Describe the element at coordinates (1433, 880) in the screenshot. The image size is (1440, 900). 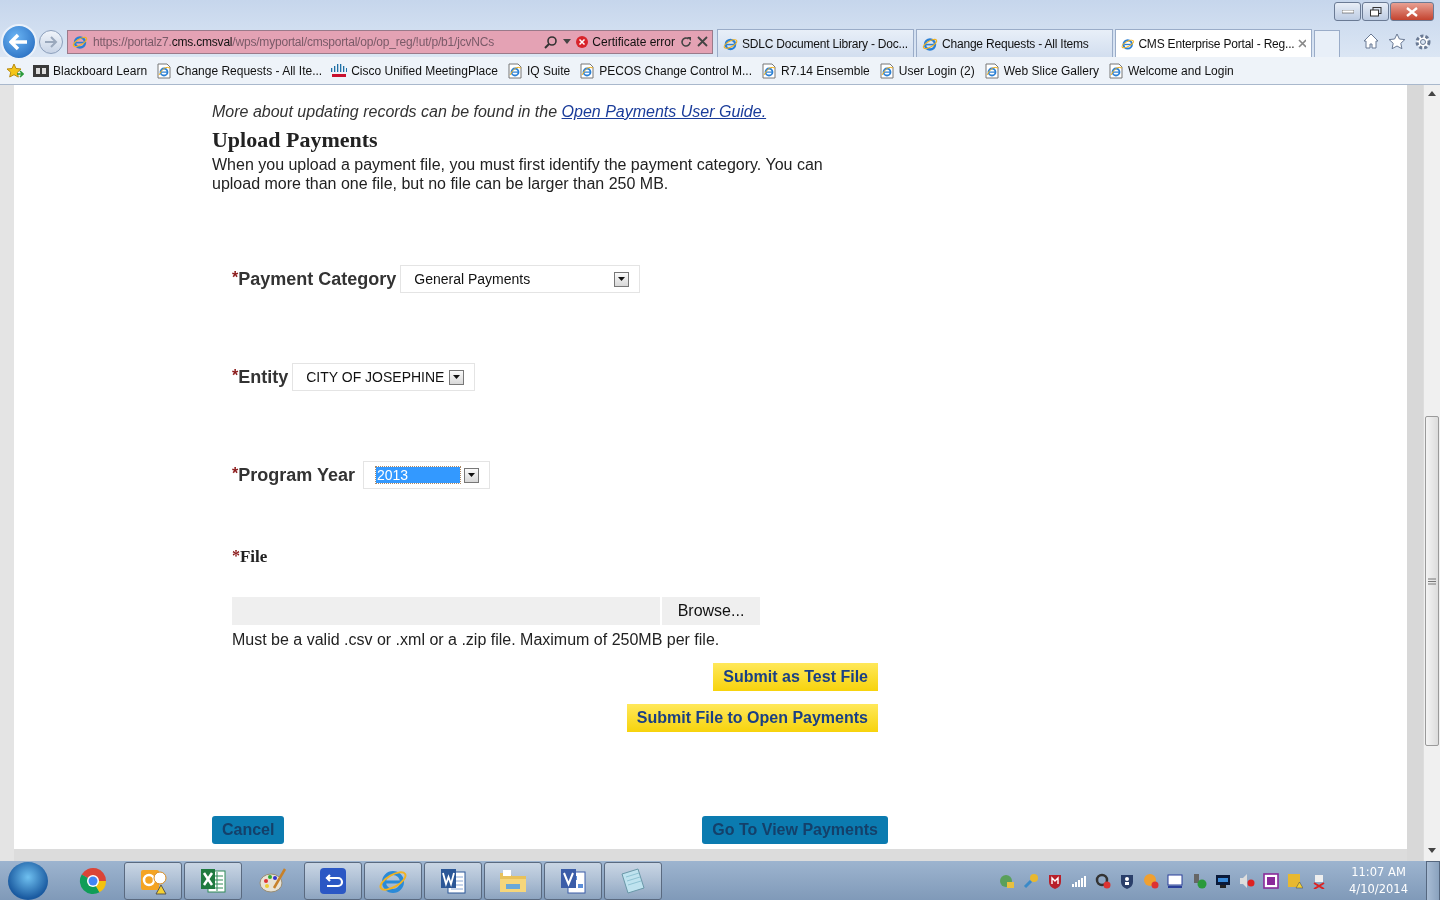
I see `show-desktop-button` at that location.